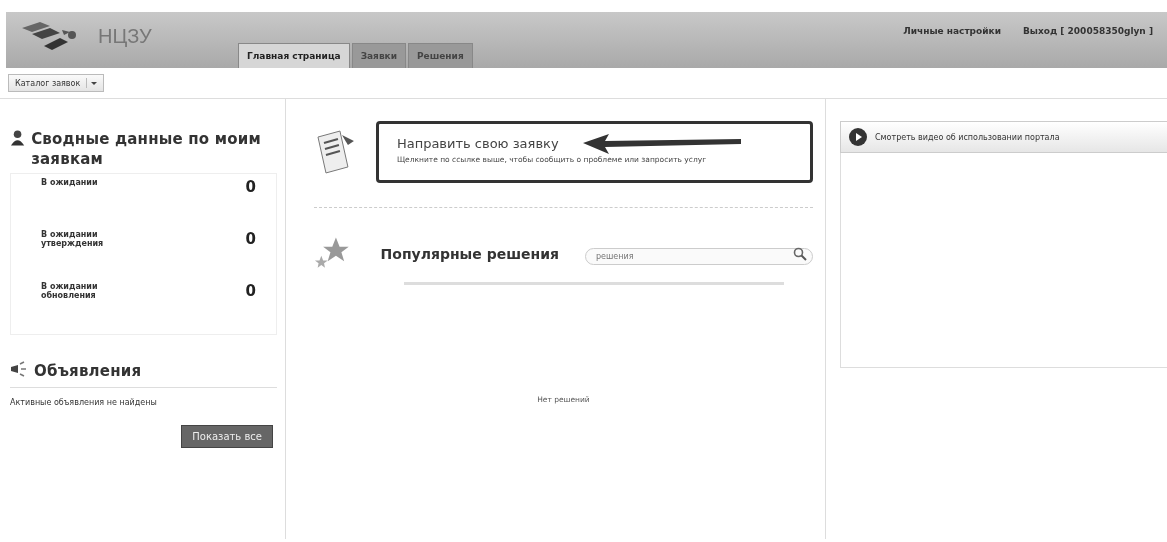 The image size is (1167, 542). I want to click on status-label: В ожидании утверждения, so click(73, 239).